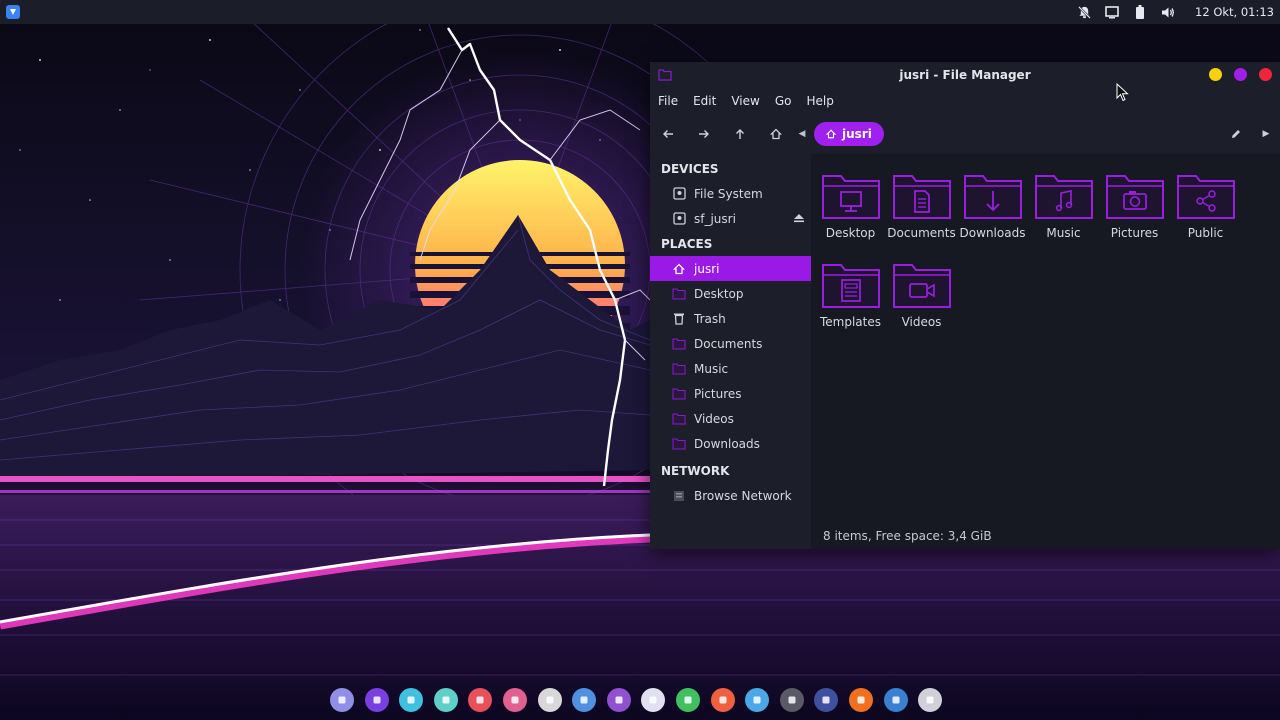 The width and height of the screenshot is (1280, 720). Describe the element at coordinates (445, 700) in the screenshot. I see `gamepad-icon` at that location.